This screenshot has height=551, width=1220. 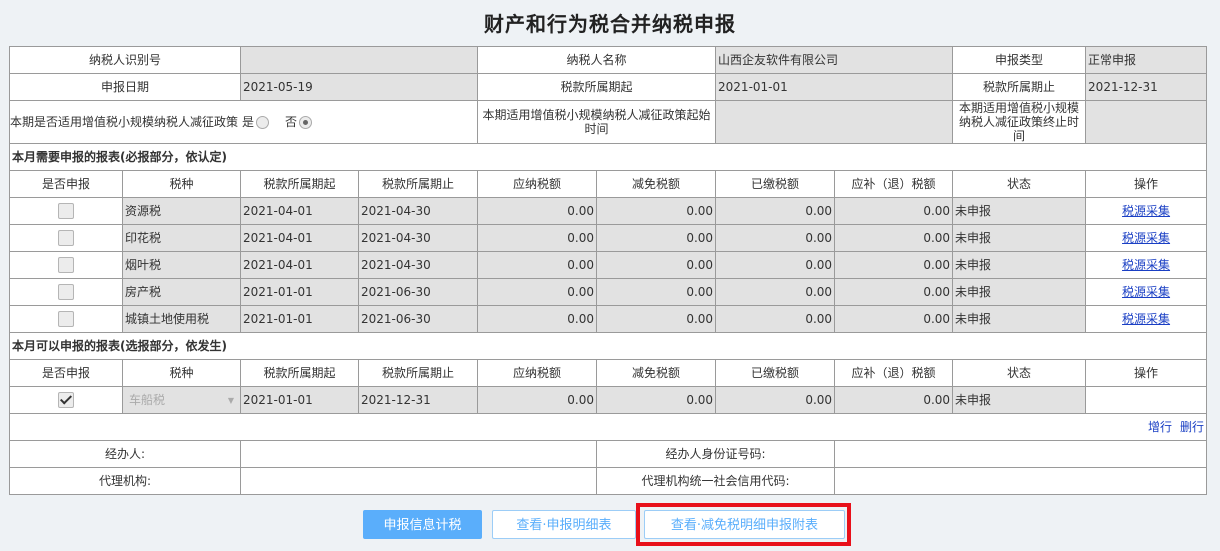 What do you see at coordinates (597, 60) in the screenshot?
I see `taxpayer-name-label: 纳税人名称` at bounding box center [597, 60].